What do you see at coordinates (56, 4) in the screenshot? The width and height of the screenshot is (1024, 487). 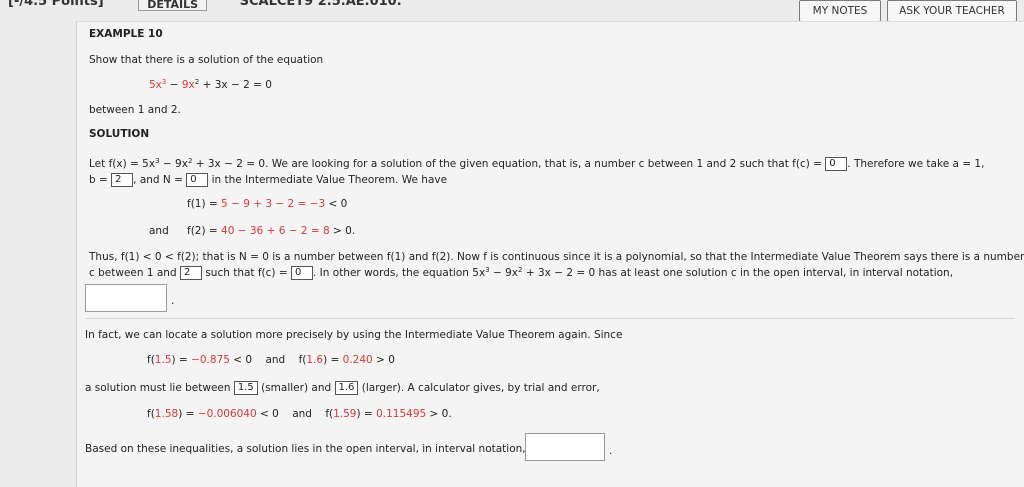 I see `points-label: [-/4.5 Points]` at bounding box center [56, 4].